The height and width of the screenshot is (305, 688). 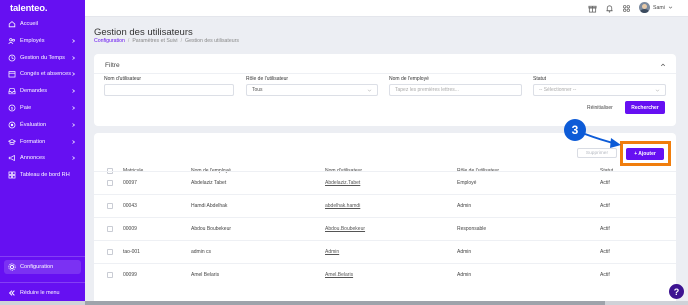 What do you see at coordinates (257, 90) in the screenshot?
I see `role-select-value: Tous` at bounding box center [257, 90].